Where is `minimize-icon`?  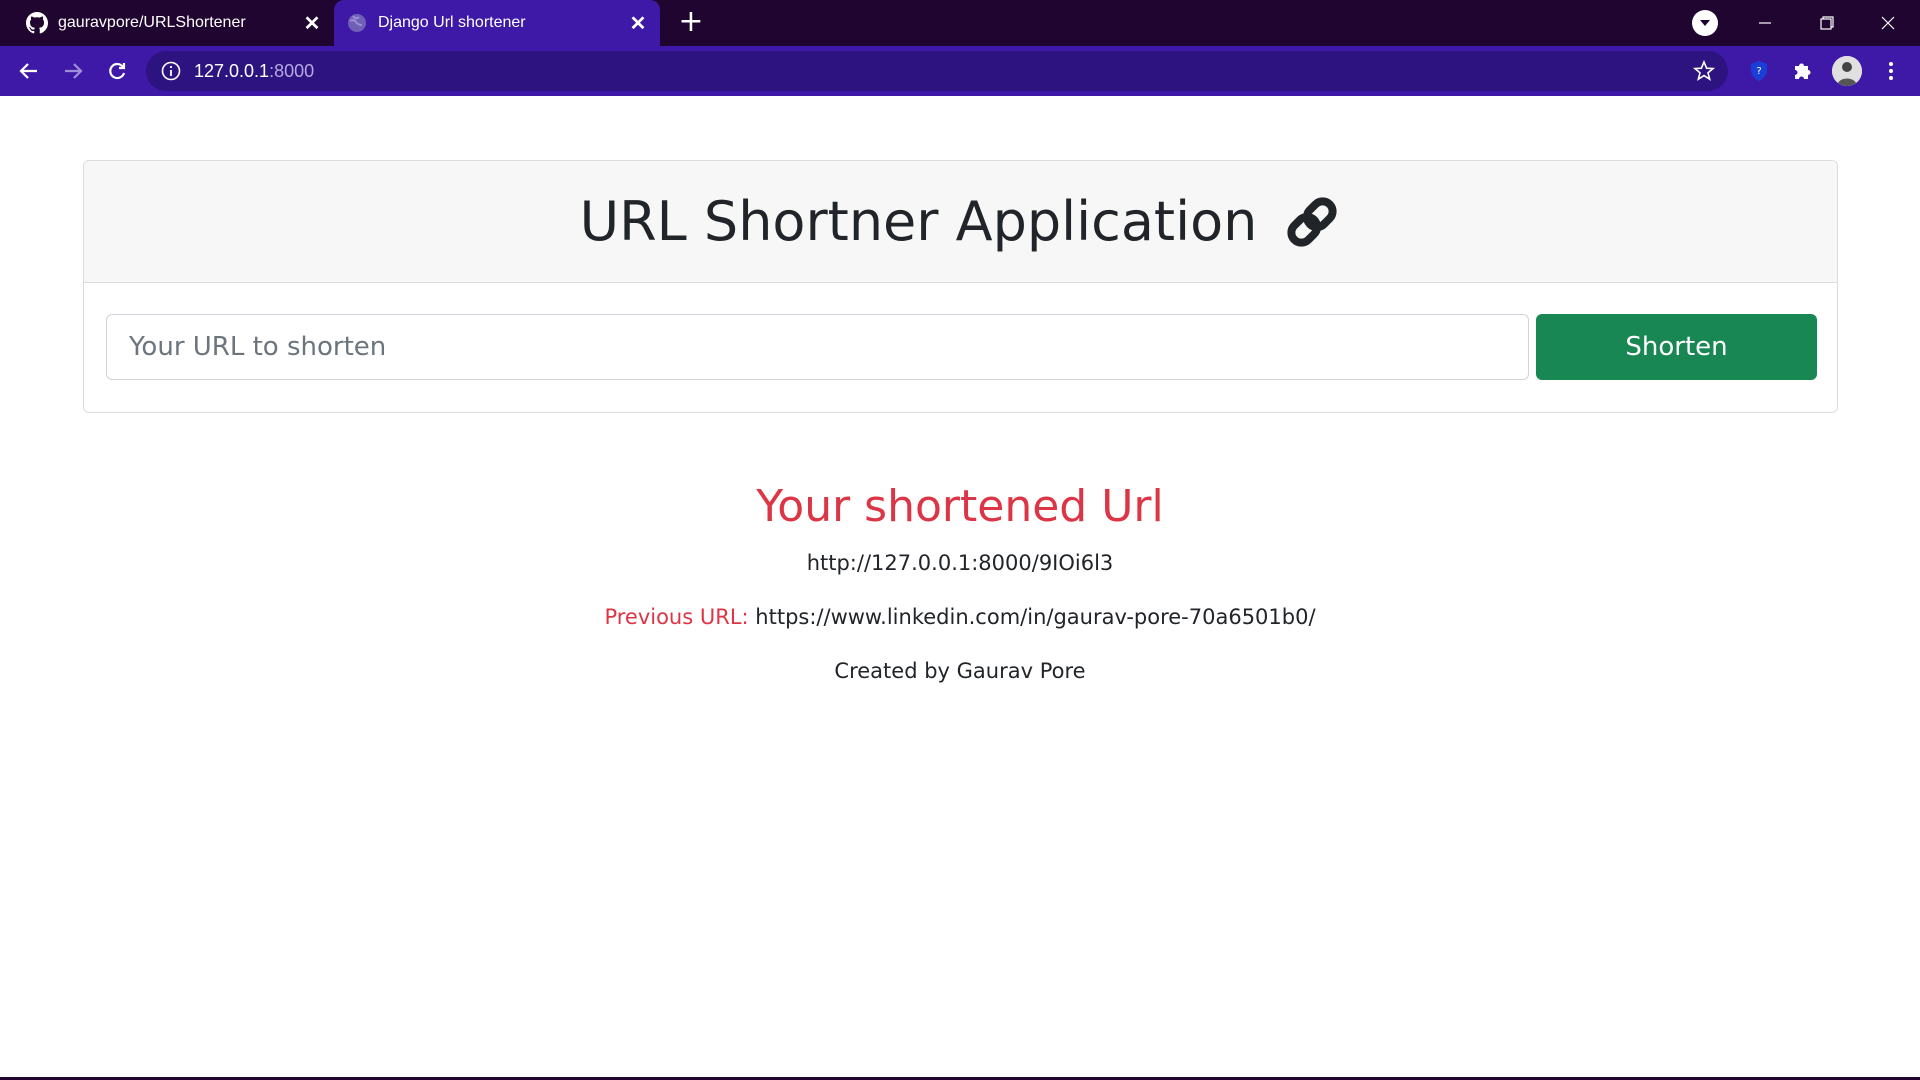 minimize-icon is located at coordinates (1765, 23).